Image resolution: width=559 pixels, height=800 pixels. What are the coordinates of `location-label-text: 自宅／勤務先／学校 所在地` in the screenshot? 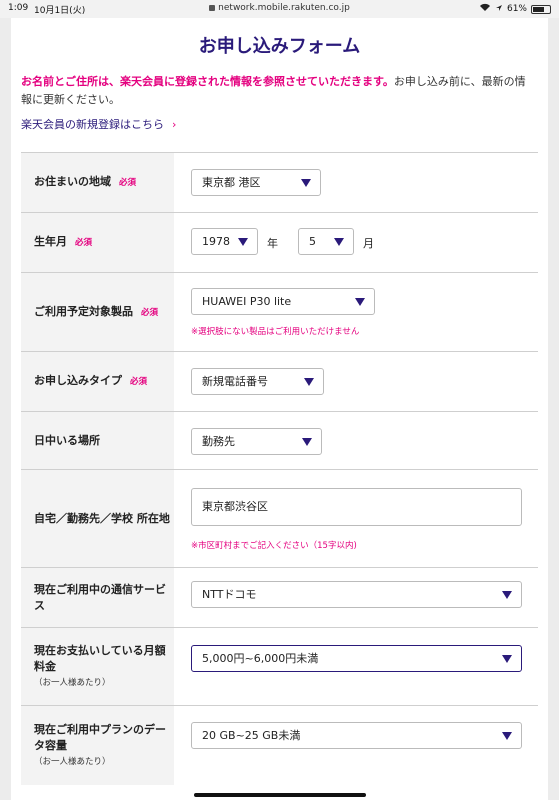 It's located at (102, 518).